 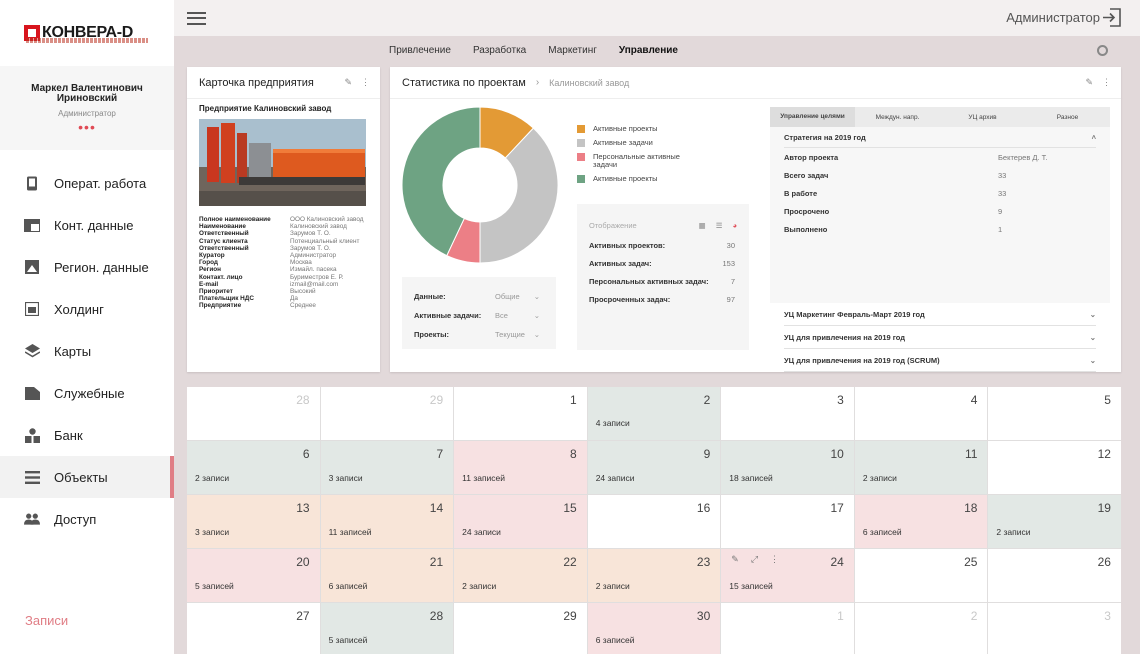 I want to click on calendar-day: 20 5 записей, so click(x=253, y=575).